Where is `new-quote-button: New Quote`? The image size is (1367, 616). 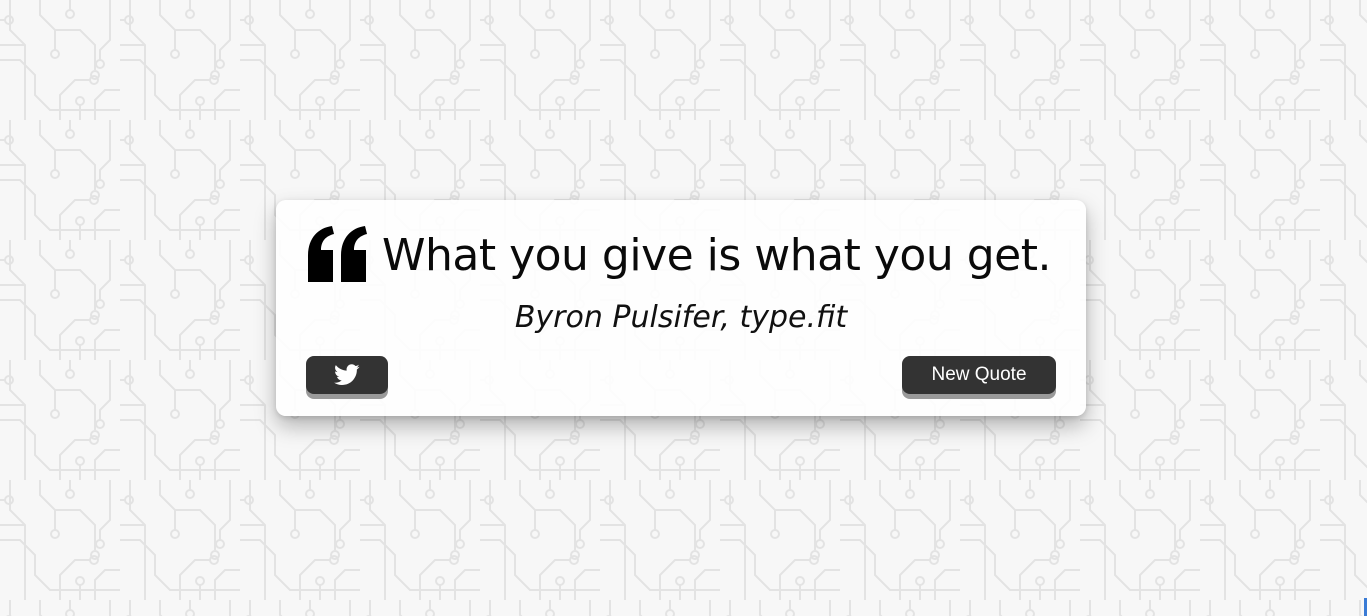 new-quote-button: New Quote is located at coordinates (979, 375).